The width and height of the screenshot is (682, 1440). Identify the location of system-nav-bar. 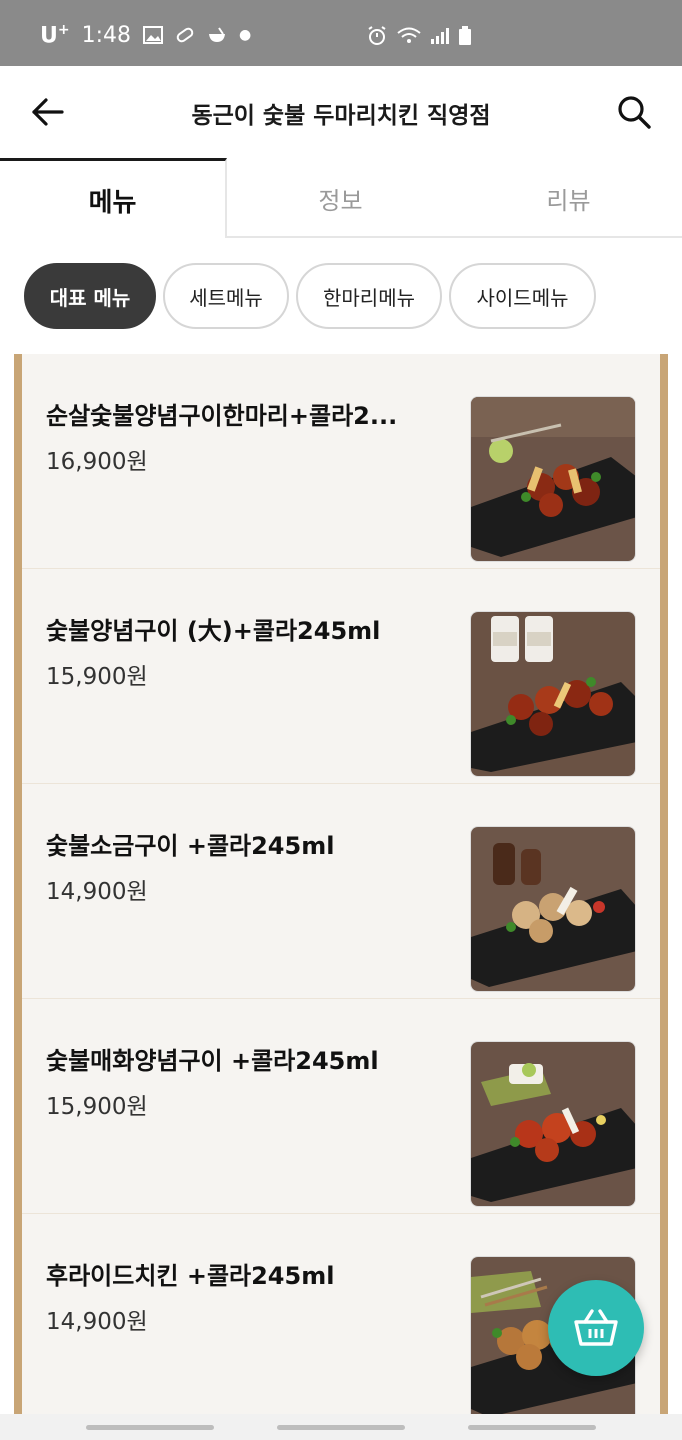
(341, 1427).